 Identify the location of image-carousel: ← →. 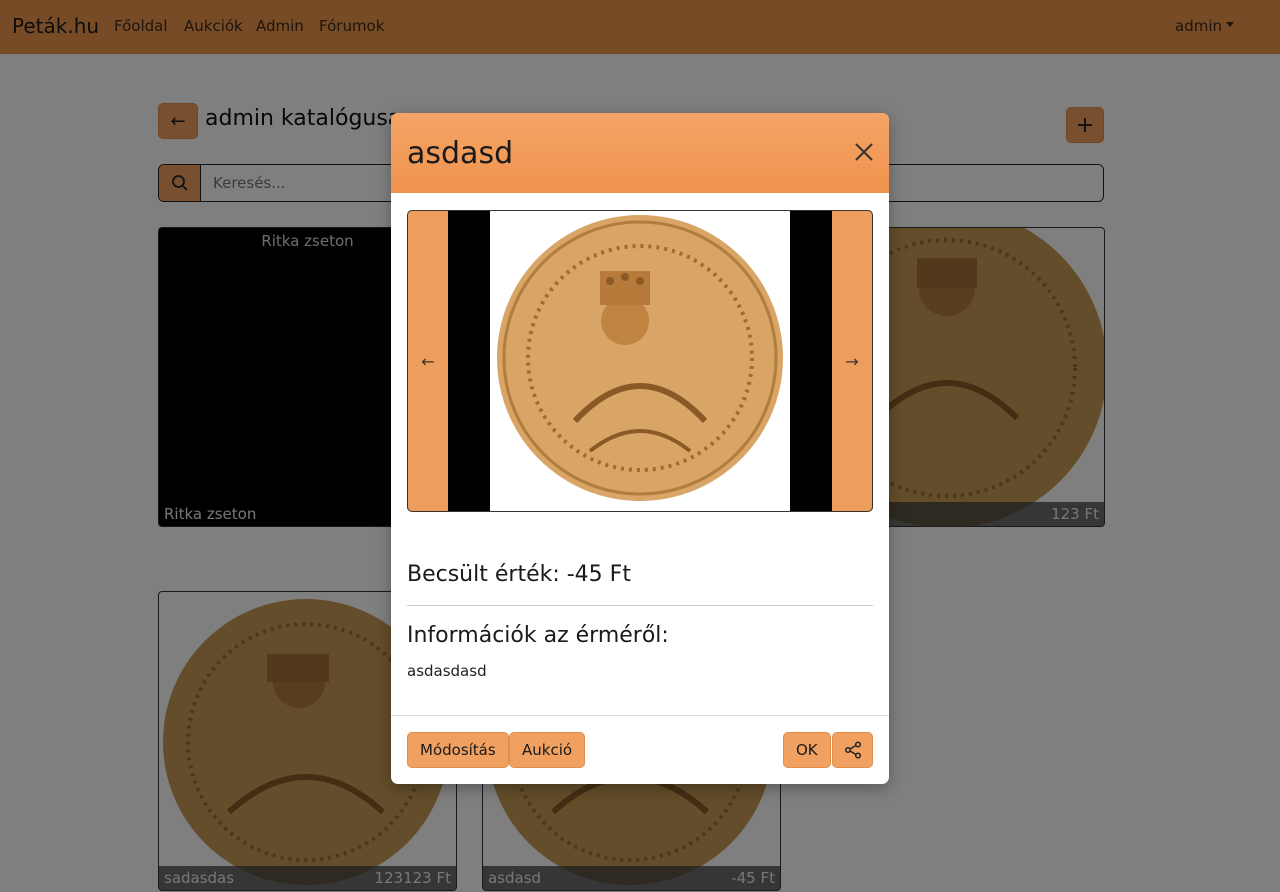
(640, 361).